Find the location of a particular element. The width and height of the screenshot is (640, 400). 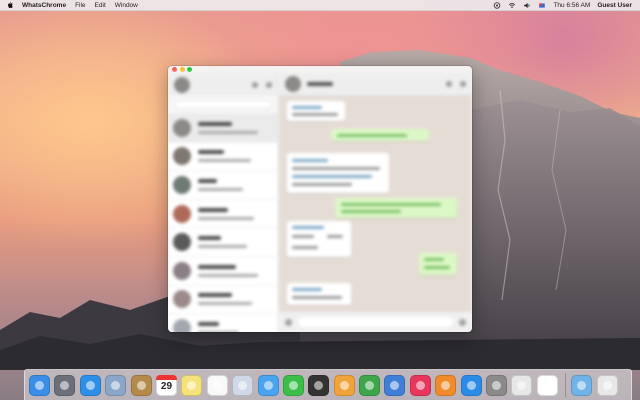

rocket-icon-glyph is located at coordinates (65, 385).